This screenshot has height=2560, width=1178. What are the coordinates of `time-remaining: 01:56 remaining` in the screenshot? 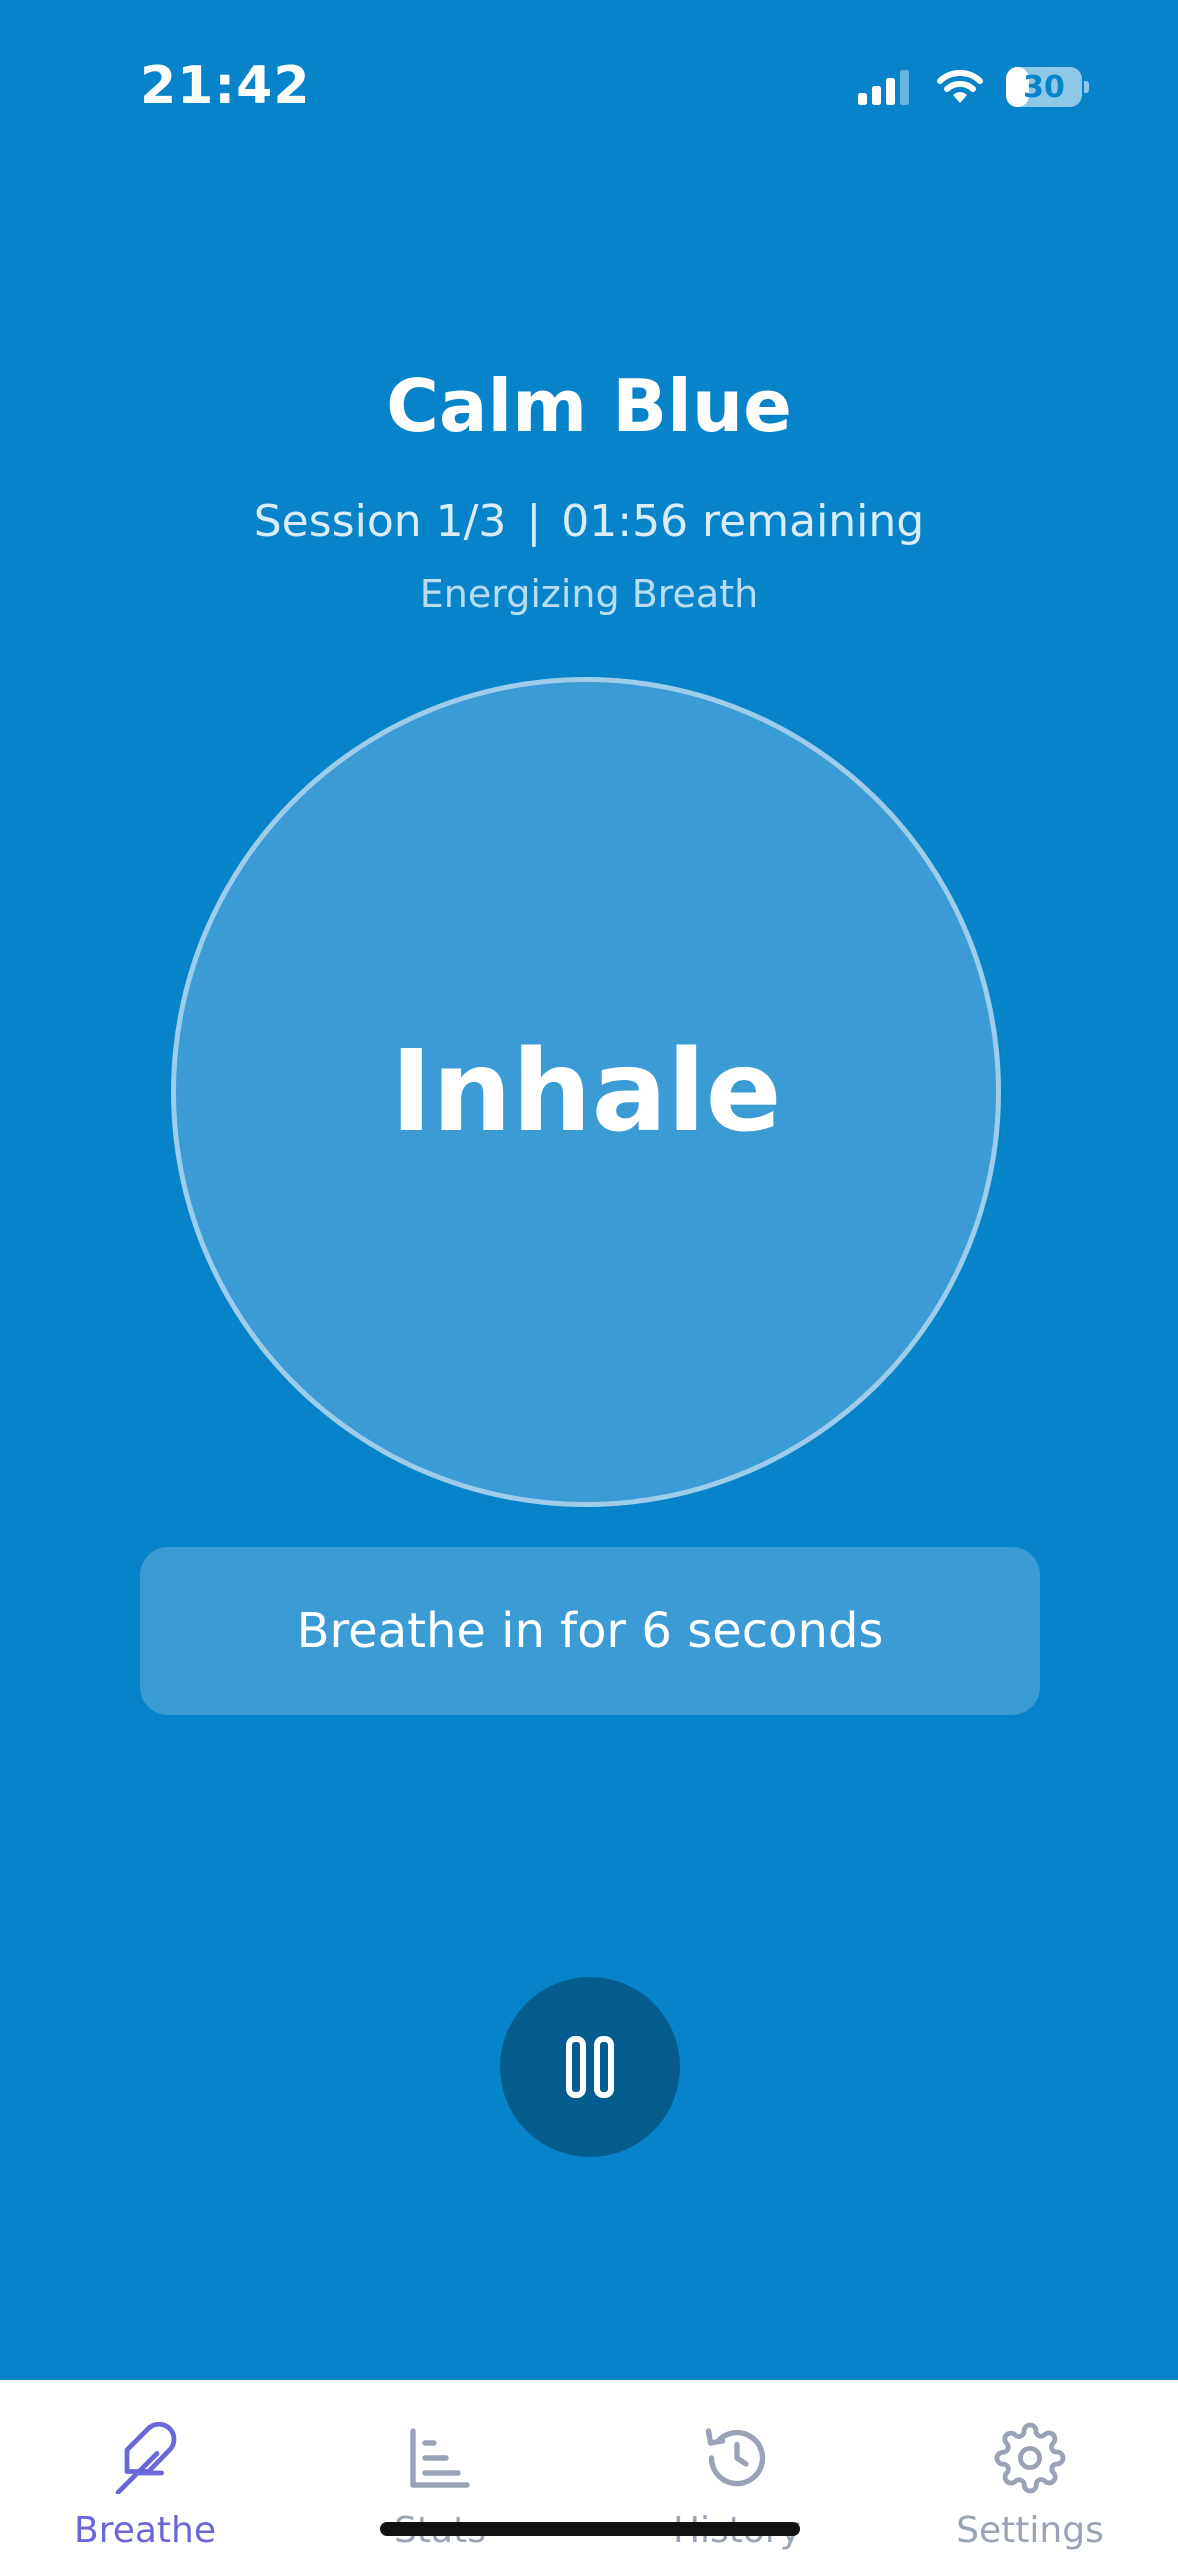 It's located at (743, 521).